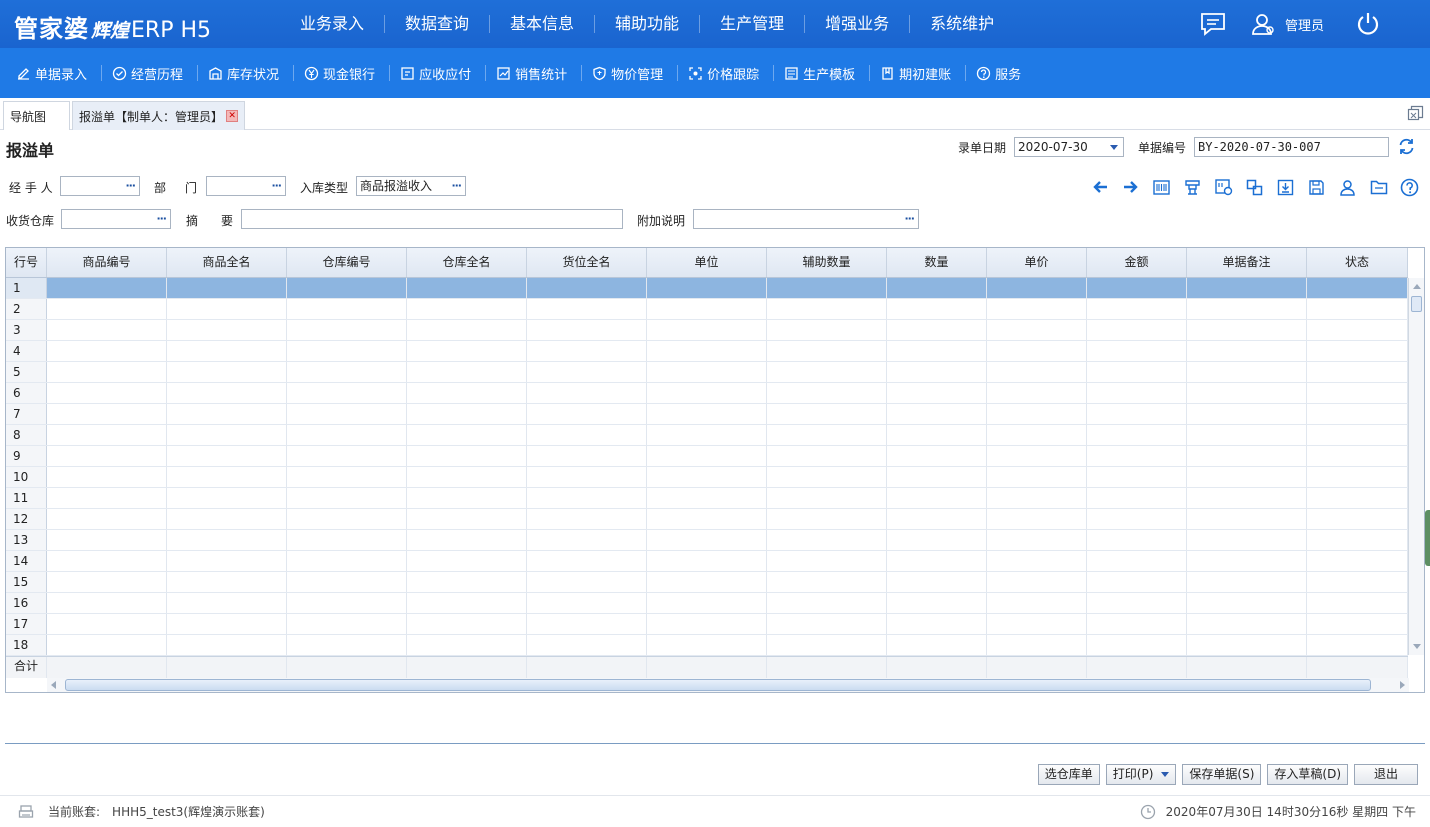 The height and width of the screenshot is (827, 1430). What do you see at coordinates (707, 372) in the screenshot?
I see `table-row: 5` at bounding box center [707, 372].